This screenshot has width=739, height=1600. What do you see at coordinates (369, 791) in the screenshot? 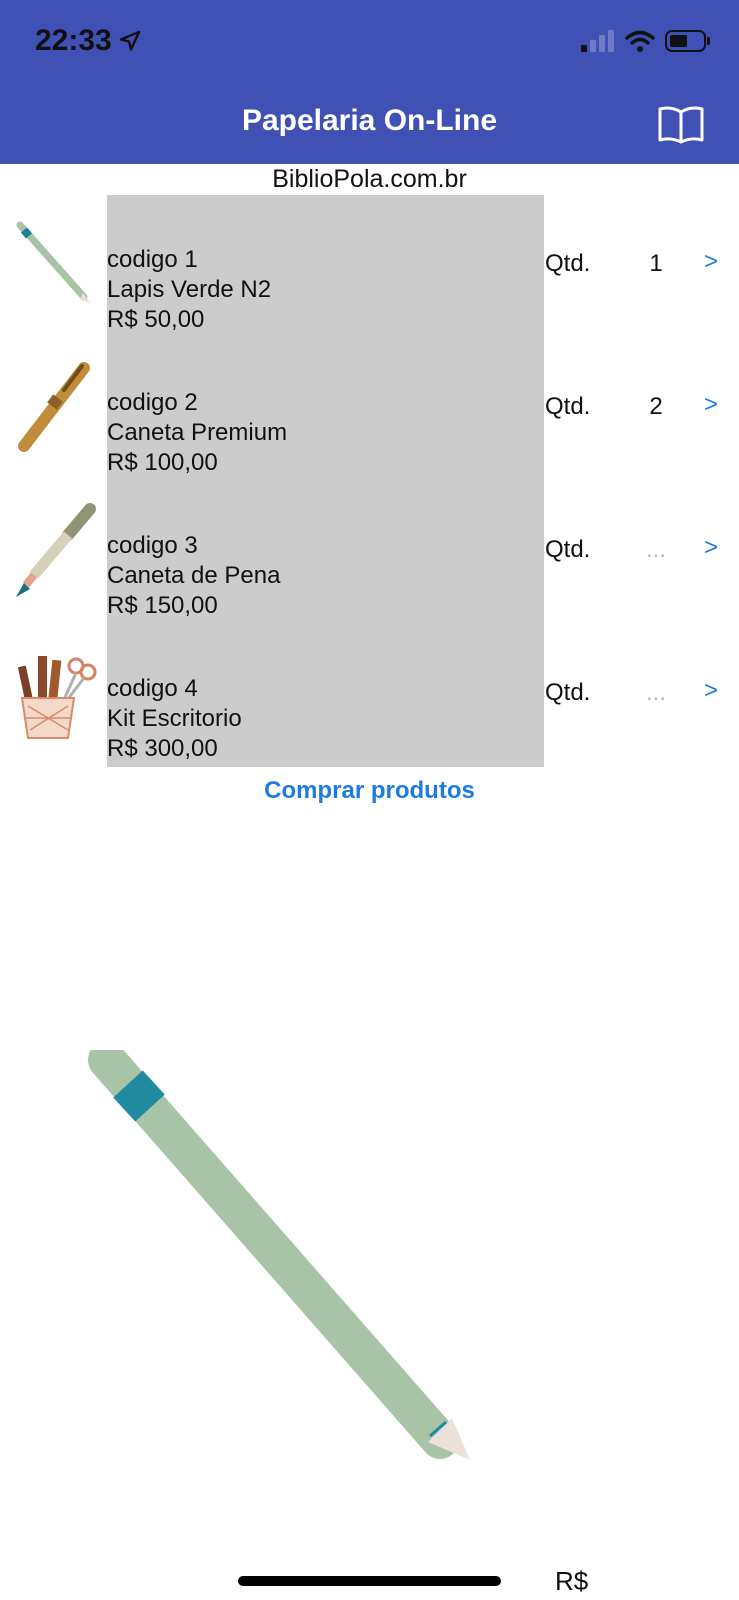
I see `buy-products-button: Comprar produtos` at bounding box center [369, 791].